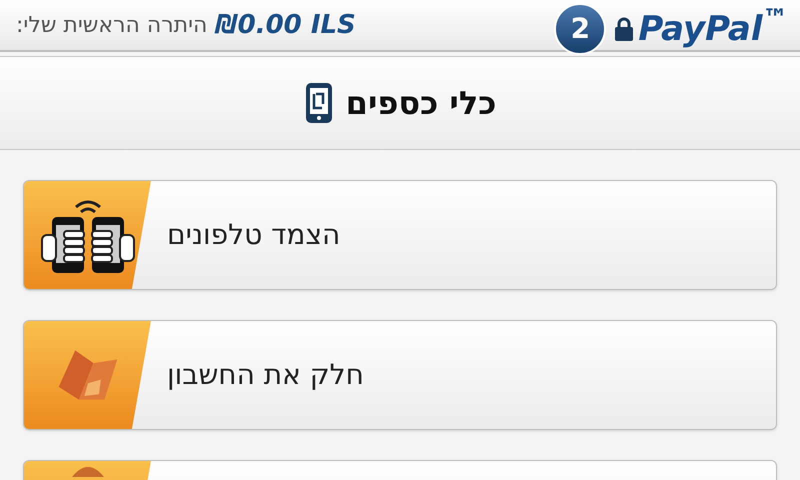 This screenshot has height=480, width=800. What do you see at coordinates (112, 26) in the screenshot?
I see `balance-label: היתרה הראשית שלי:` at bounding box center [112, 26].